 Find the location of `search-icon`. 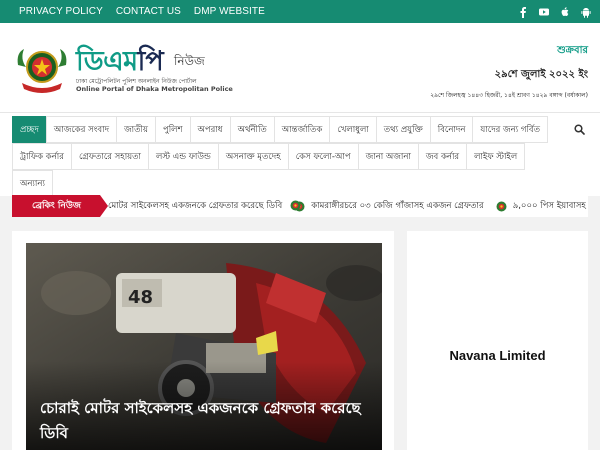

search-icon is located at coordinates (579, 129).